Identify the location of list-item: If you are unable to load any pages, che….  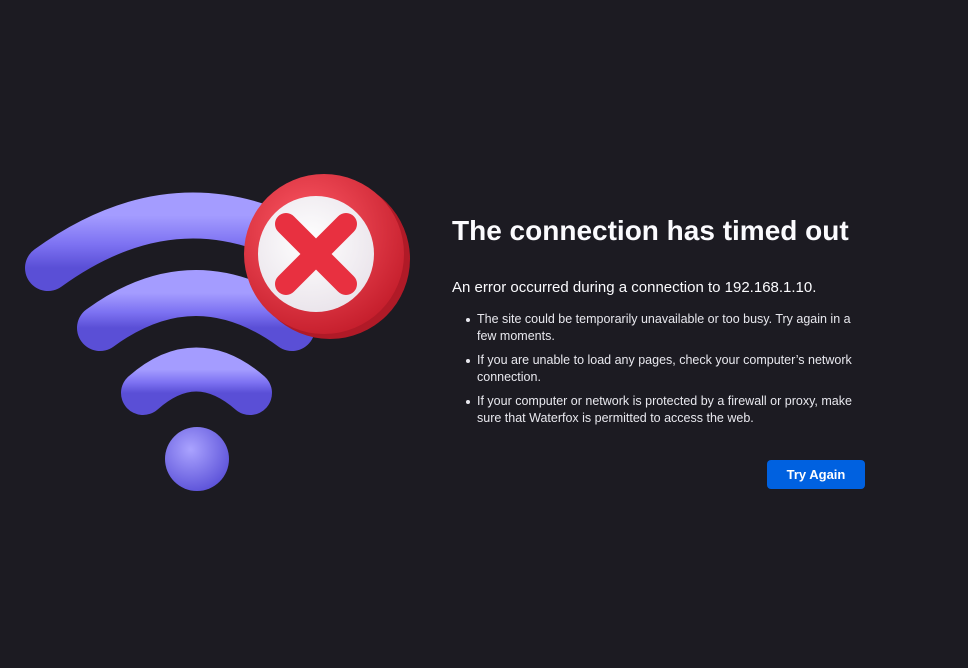
(662, 369).